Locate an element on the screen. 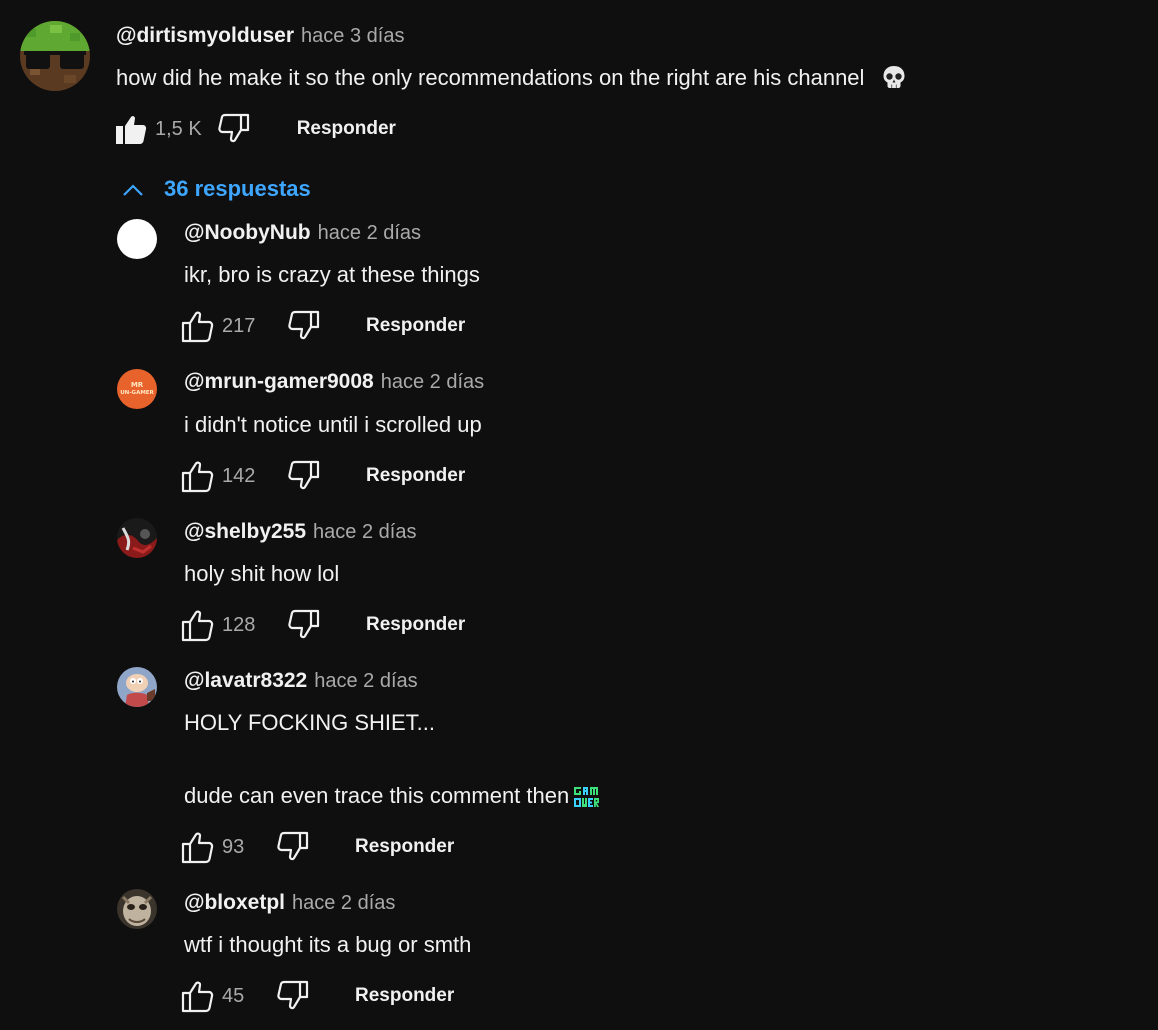 This screenshot has width=1158, height=1030. skull-emoji is located at coordinates (894, 77).